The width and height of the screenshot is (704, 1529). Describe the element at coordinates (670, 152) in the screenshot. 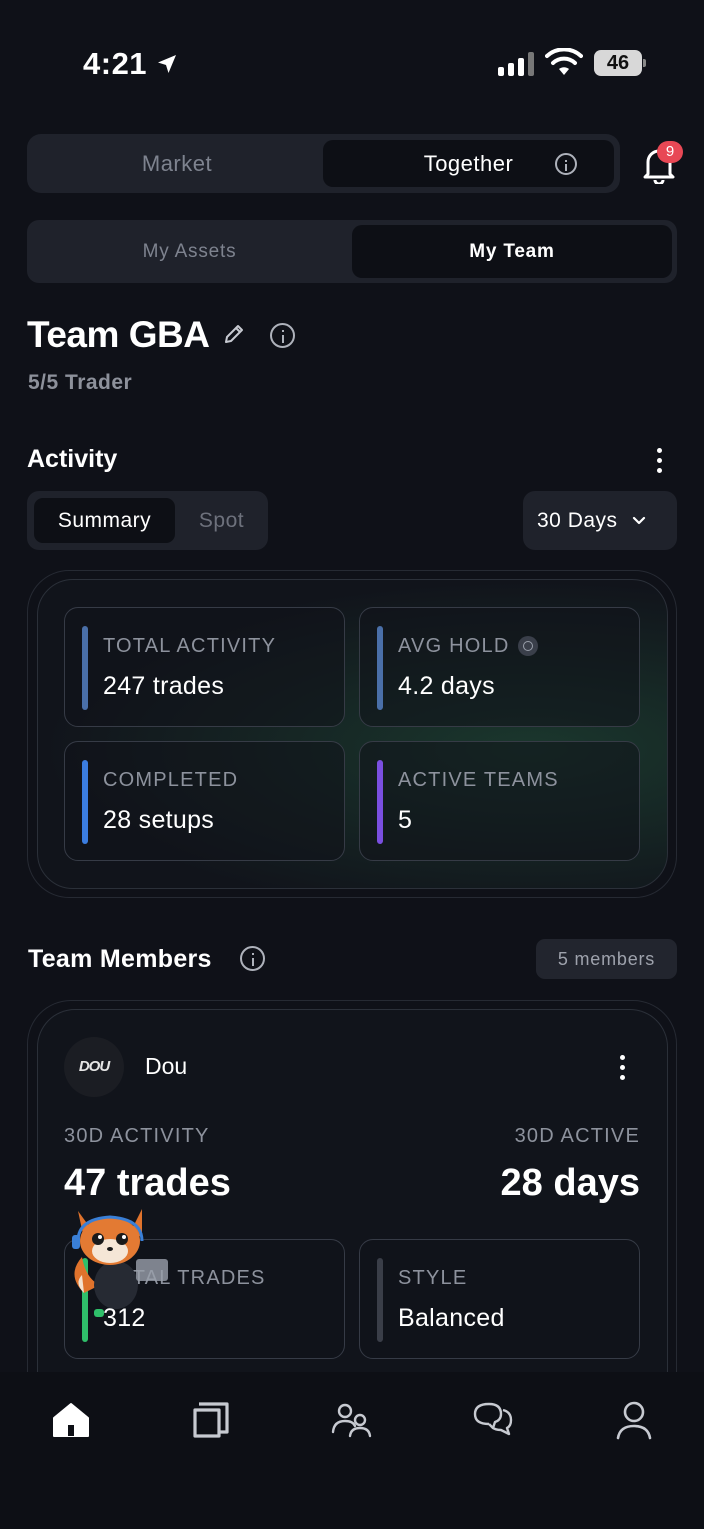

I see `notification-badge: 9` at that location.